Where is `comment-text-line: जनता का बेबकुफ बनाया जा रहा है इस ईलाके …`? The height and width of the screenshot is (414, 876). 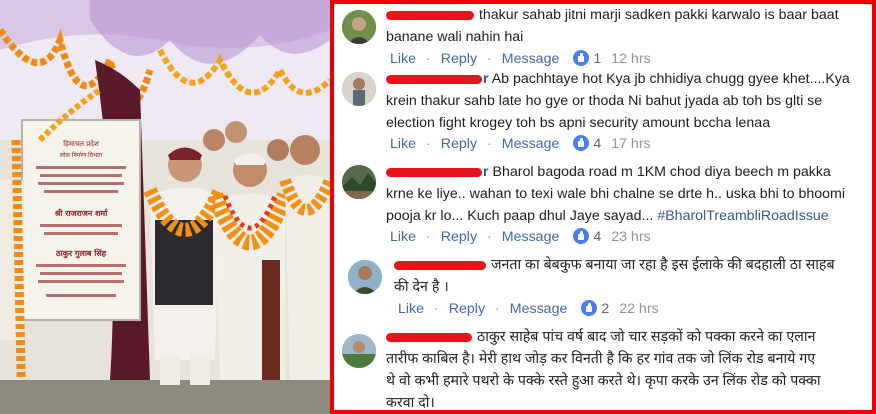
comment-text-line: जनता का बेबकुफ बनाया जा रहा है इस ईलाके … is located at coordinates (662, 265).